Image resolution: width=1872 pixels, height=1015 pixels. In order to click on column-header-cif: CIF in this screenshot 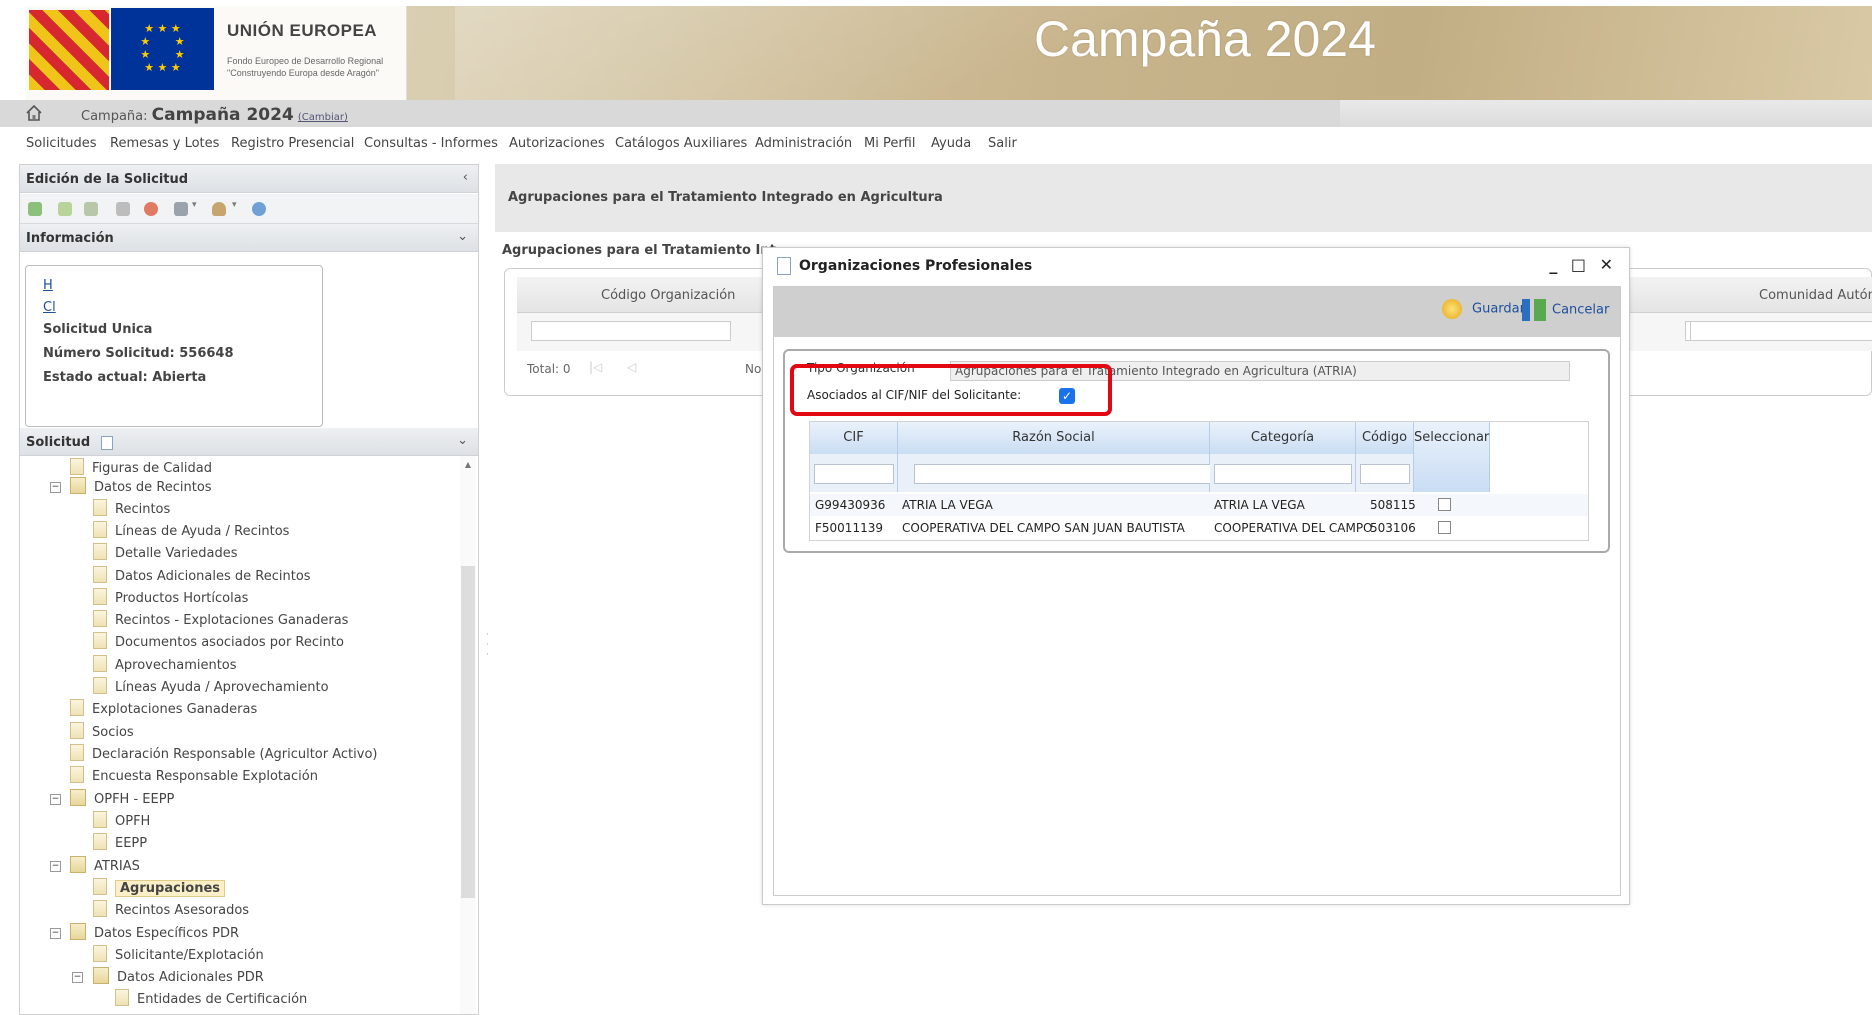, I will do `click(854, 438)`.